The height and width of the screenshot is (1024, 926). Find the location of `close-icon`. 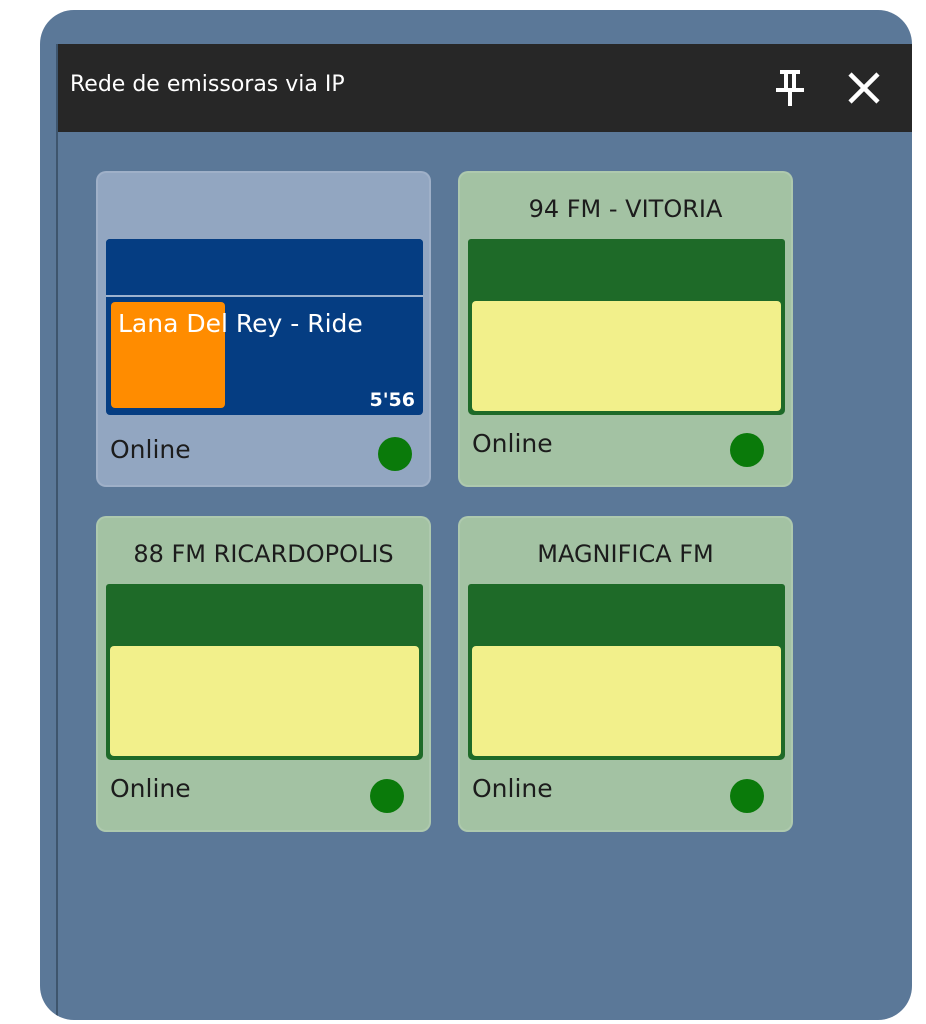

close-icon is located at coordinates (864, 88).